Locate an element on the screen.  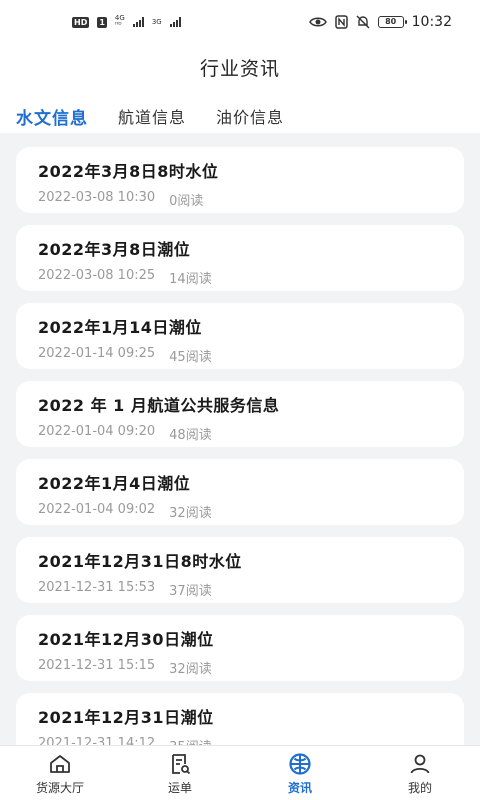
nav-profile: 我的 is located at coordinates (420, 774).